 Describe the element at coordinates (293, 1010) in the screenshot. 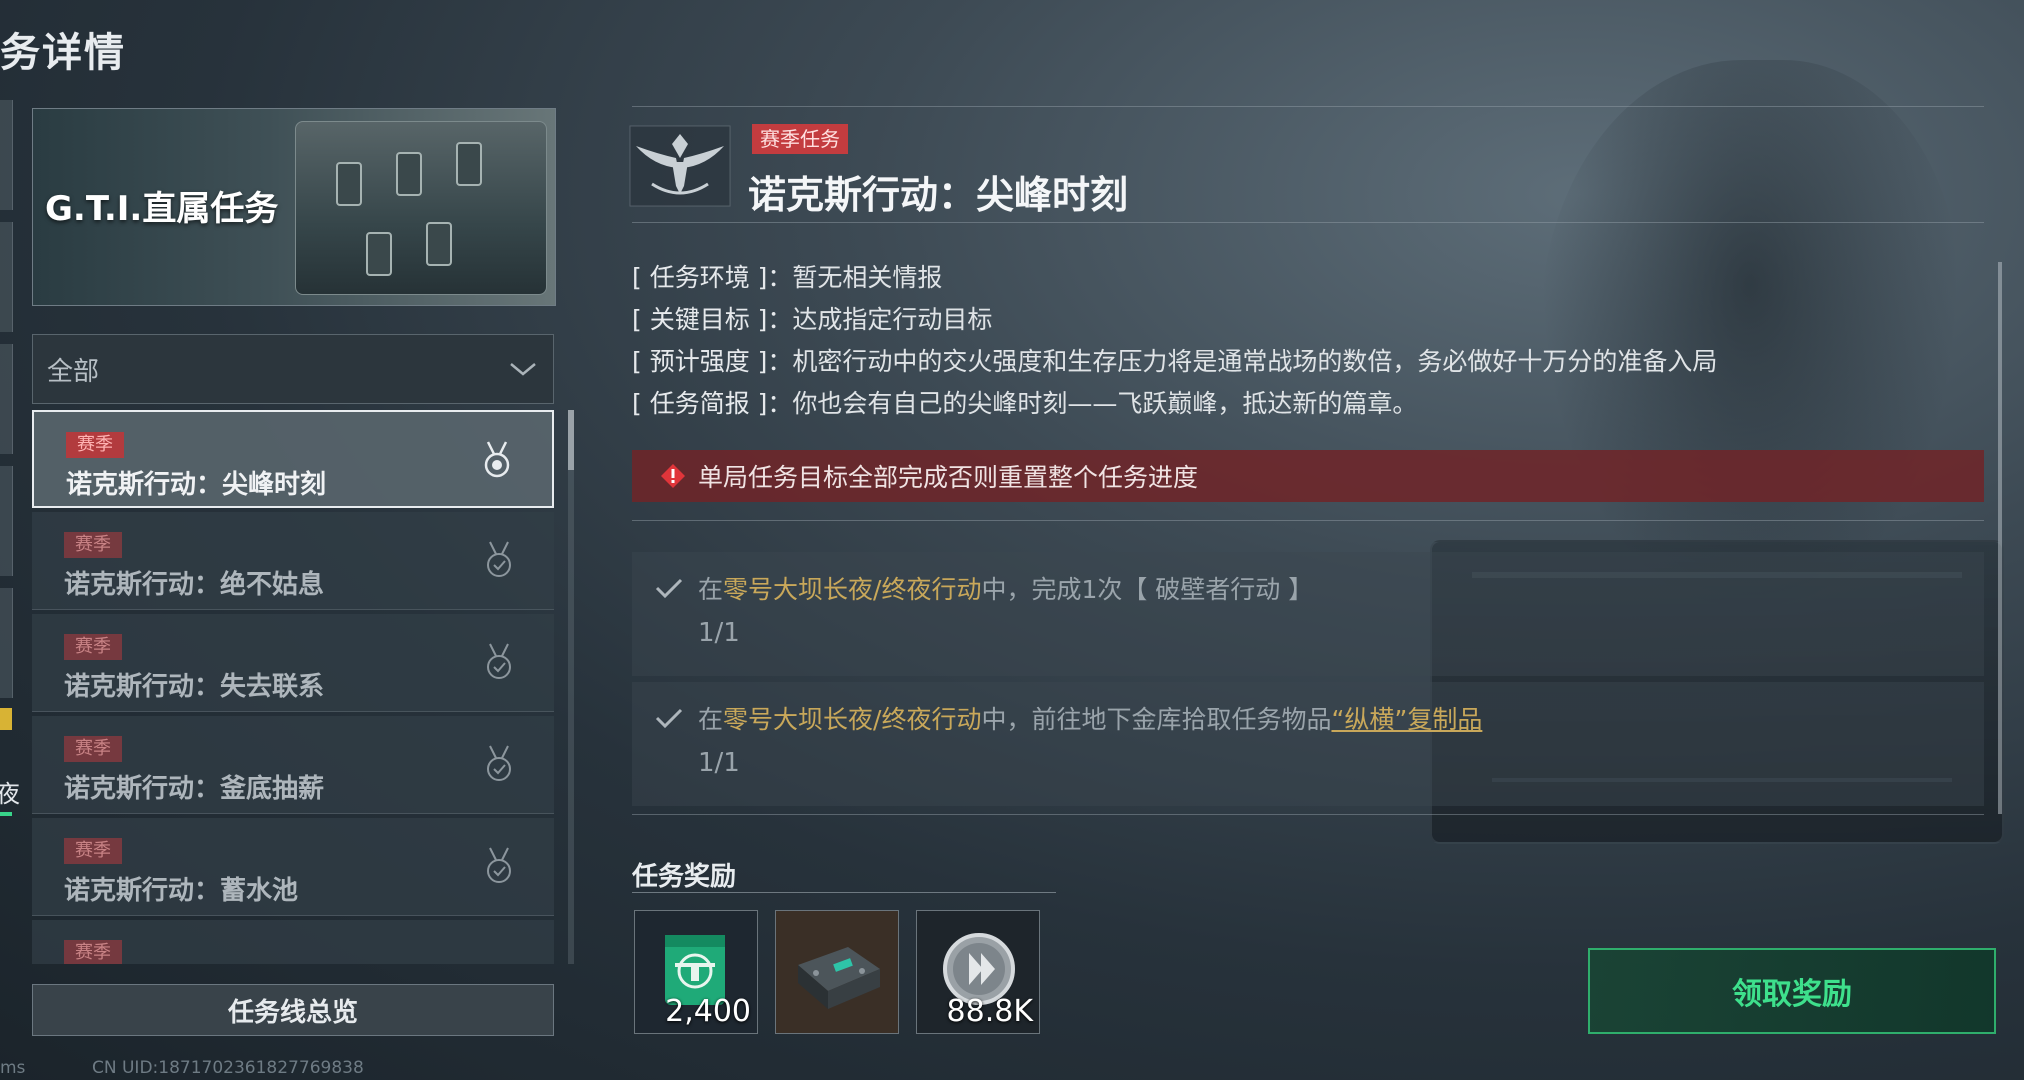

I see `questline-overview-button: 任务线总览` at that location.